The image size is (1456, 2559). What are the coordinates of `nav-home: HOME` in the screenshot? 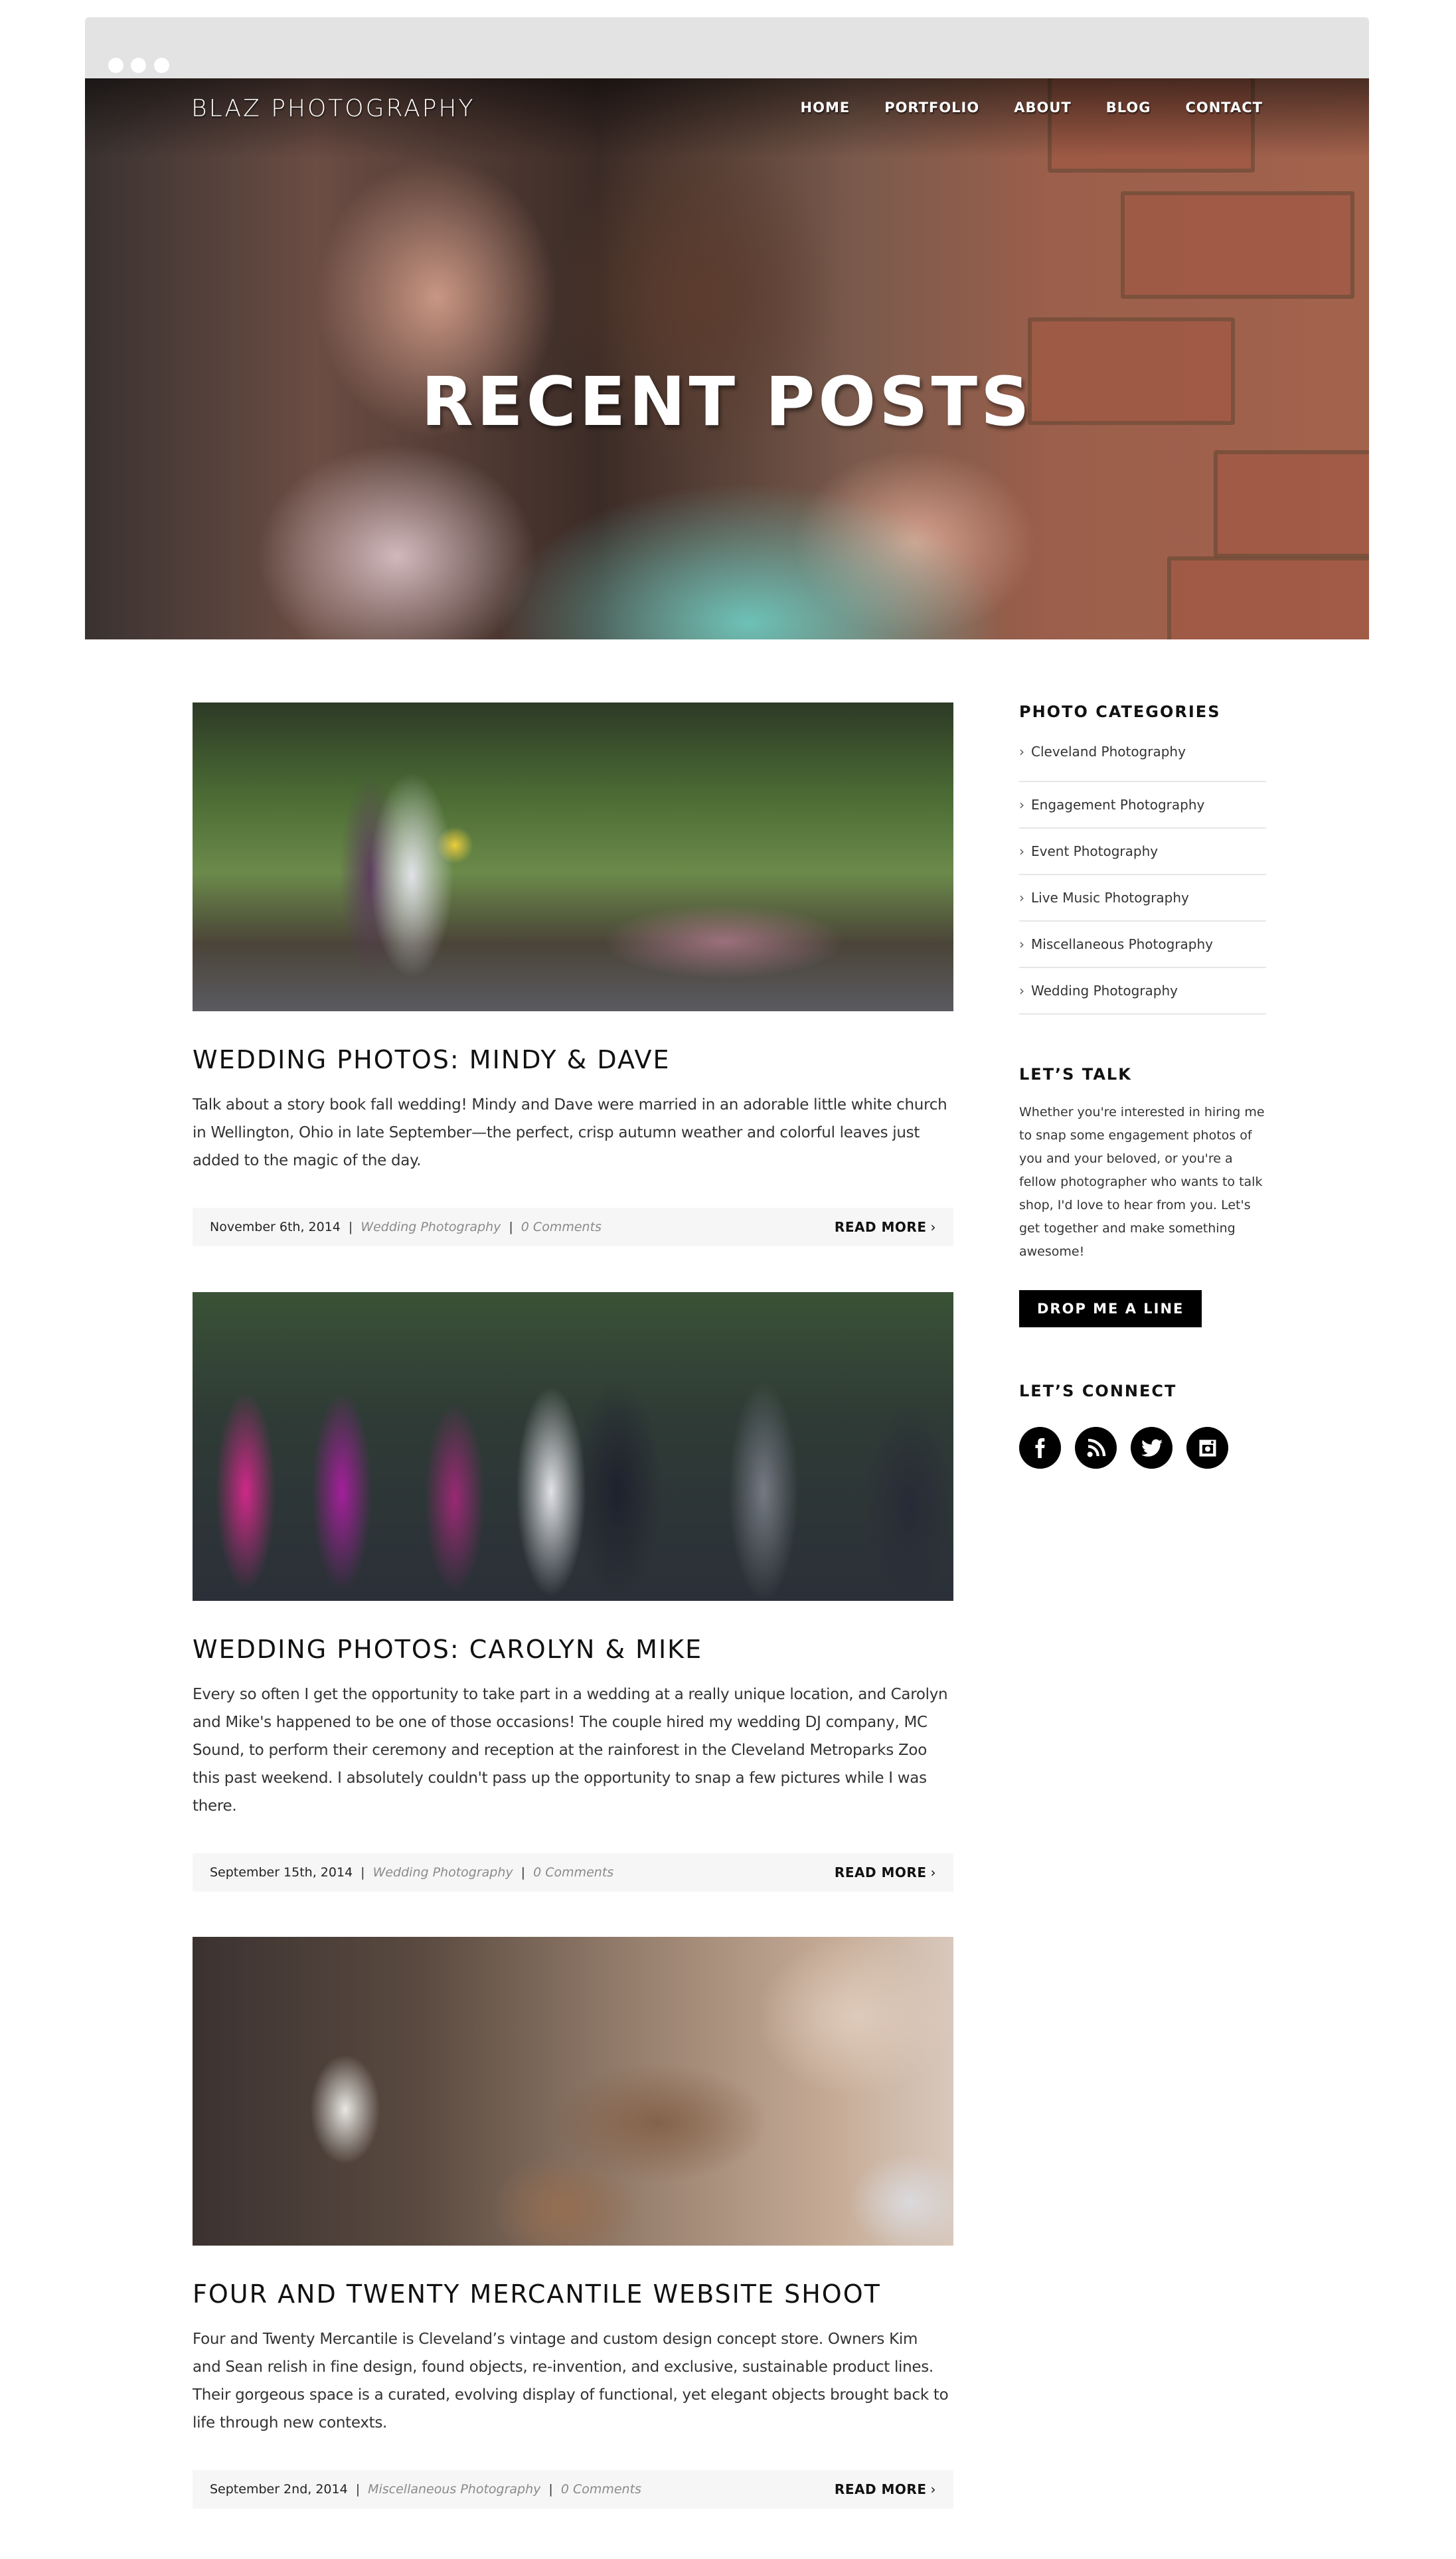 It's located at (825, 108).